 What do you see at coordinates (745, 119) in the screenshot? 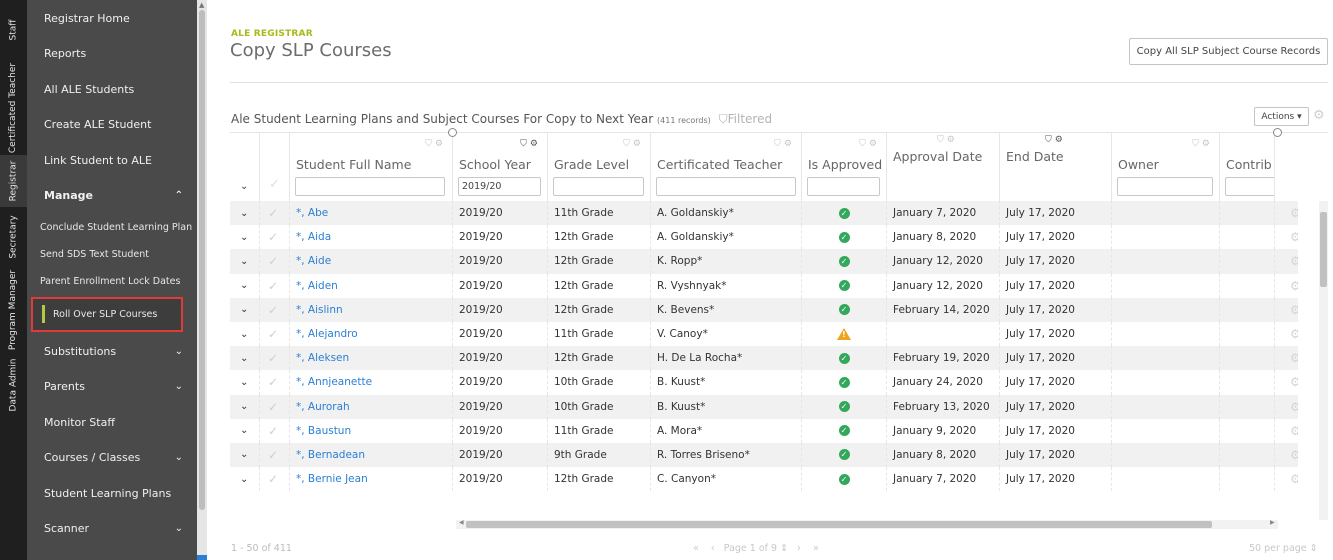
I see `filtered-indicator: ⛉Filtered` at bounding box center [745, 119].